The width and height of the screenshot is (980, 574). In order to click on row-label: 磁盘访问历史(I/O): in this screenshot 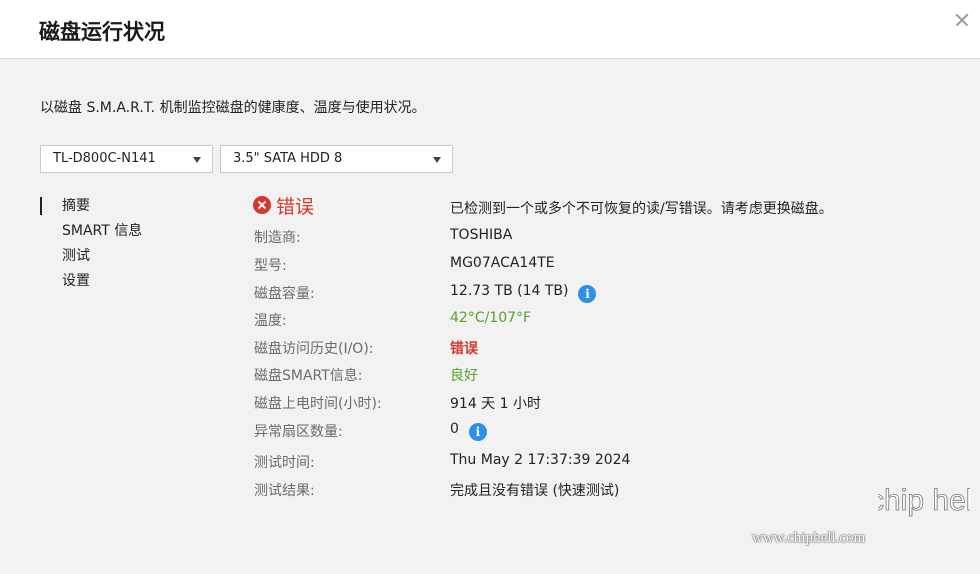, I will do `click(314, 349)`.